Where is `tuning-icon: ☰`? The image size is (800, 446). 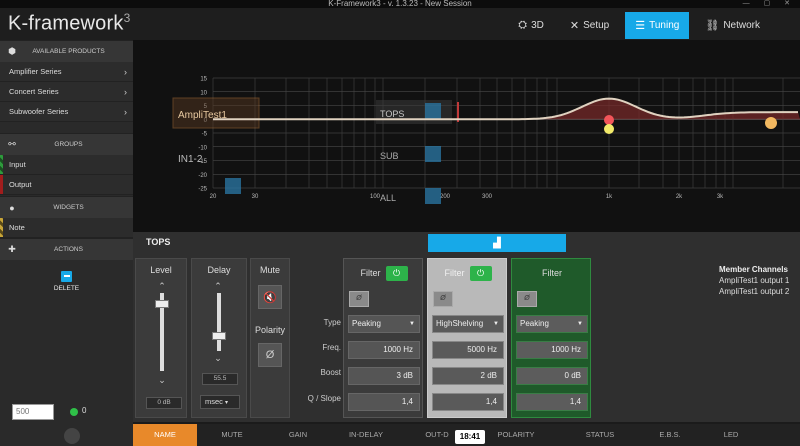
tuning-icon: ☰ is located at coordinates (640, 26).